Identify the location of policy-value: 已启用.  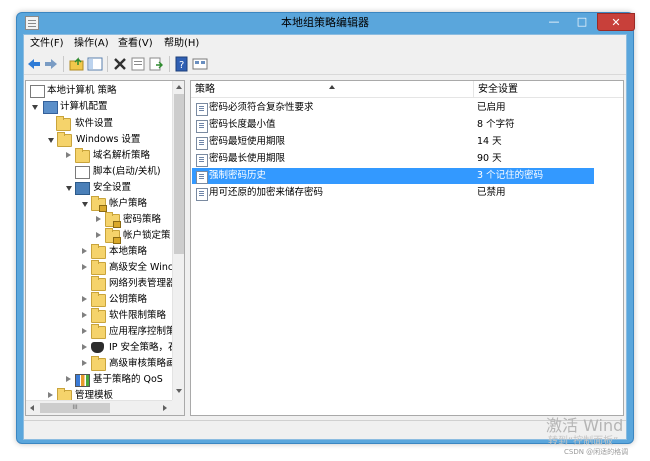
(491, 107).